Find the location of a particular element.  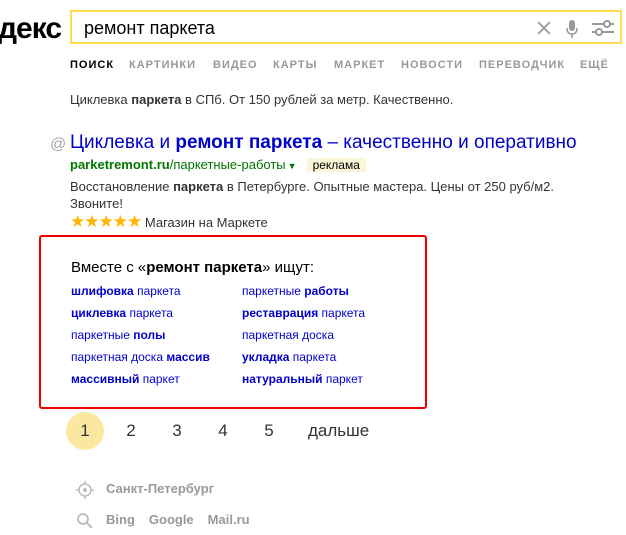

page-5-link: 5 is located at coordinates (269, 431).